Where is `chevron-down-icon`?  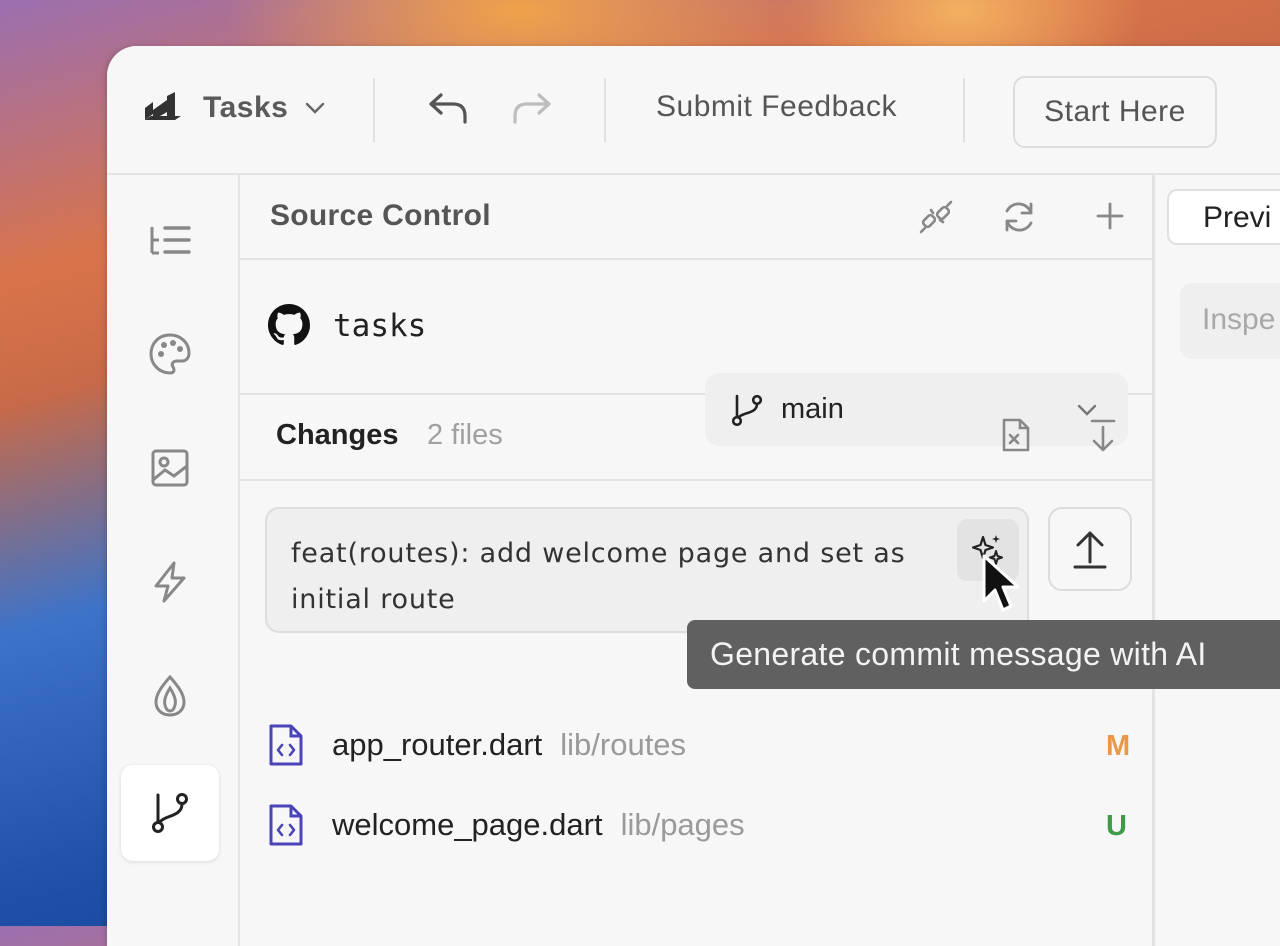
chevron-down-icon is located at coordinates (315, 108).